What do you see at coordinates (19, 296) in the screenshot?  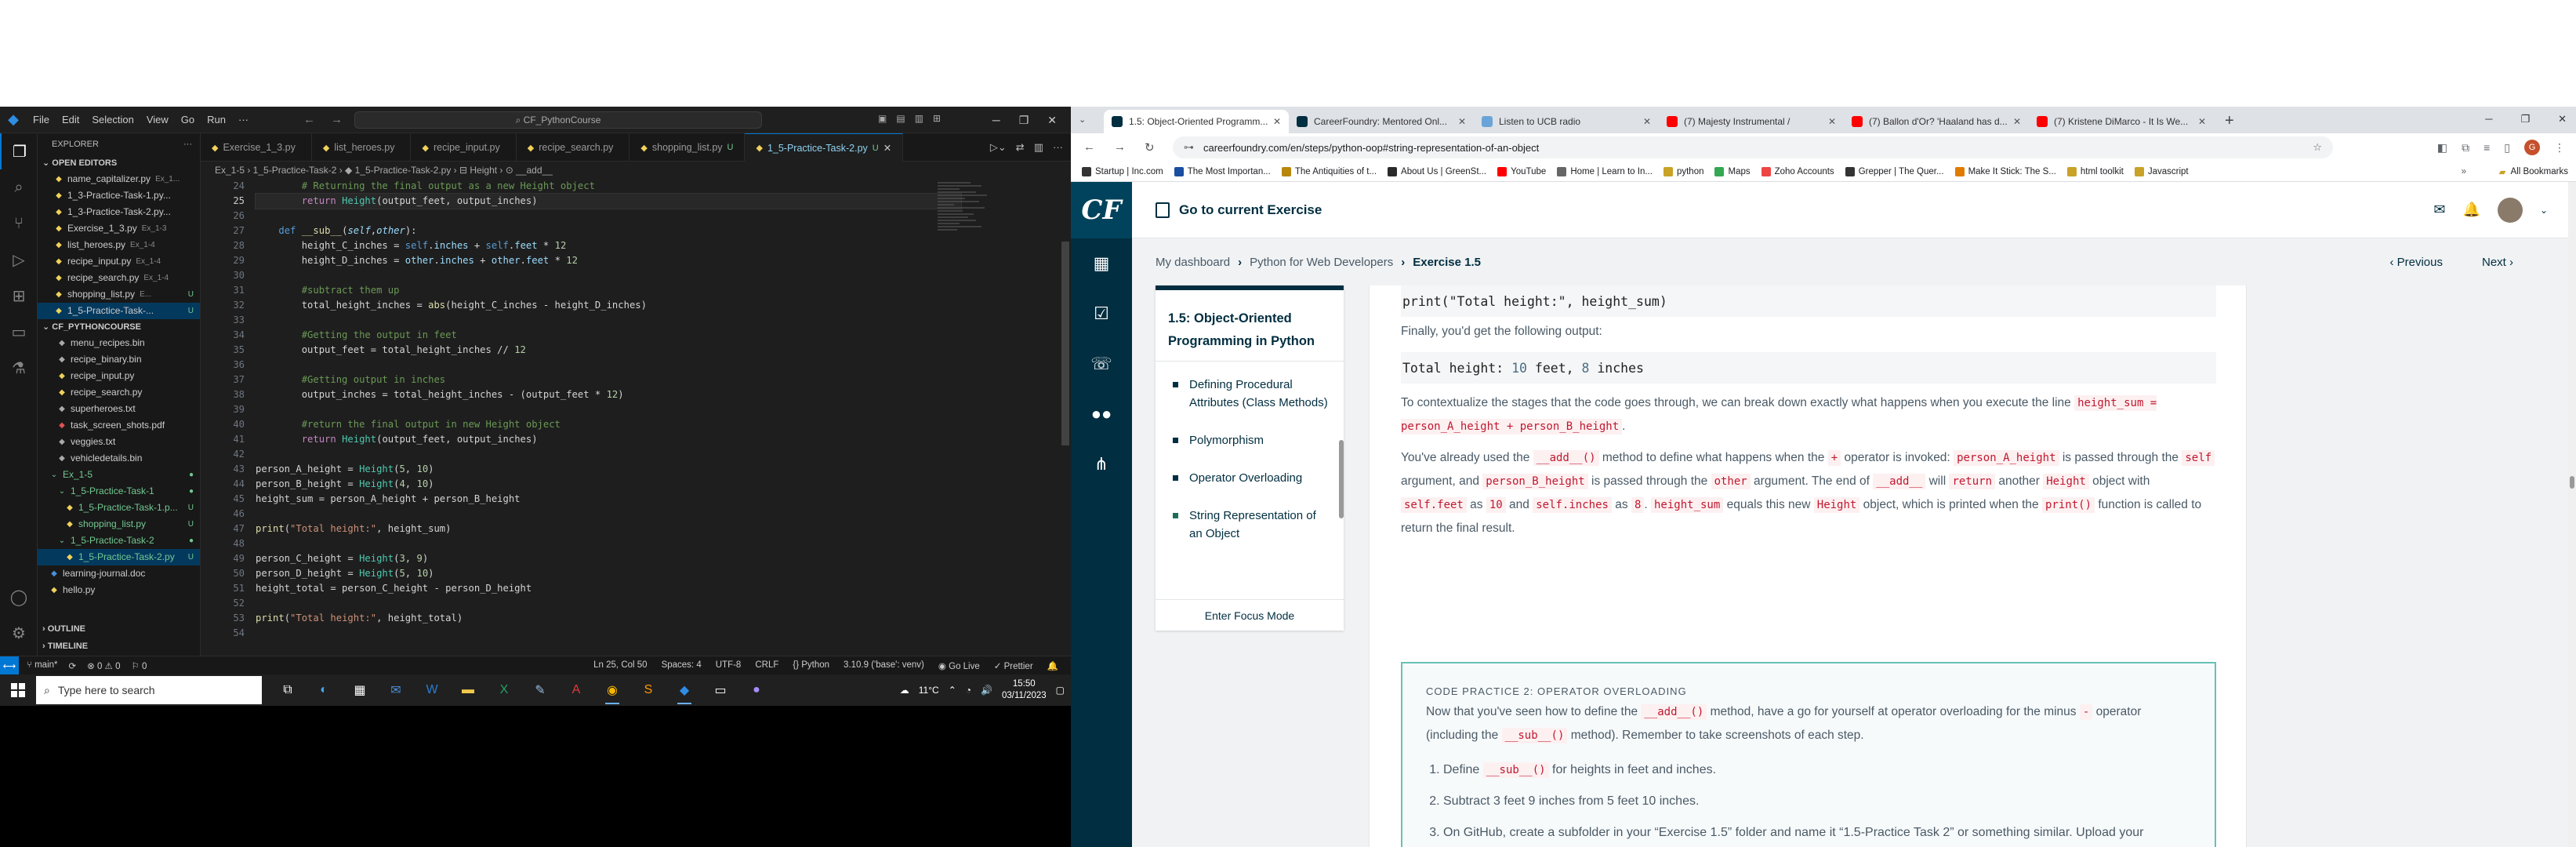 I see `extensions-icon: ⊞` at bounding box center [19, 296].